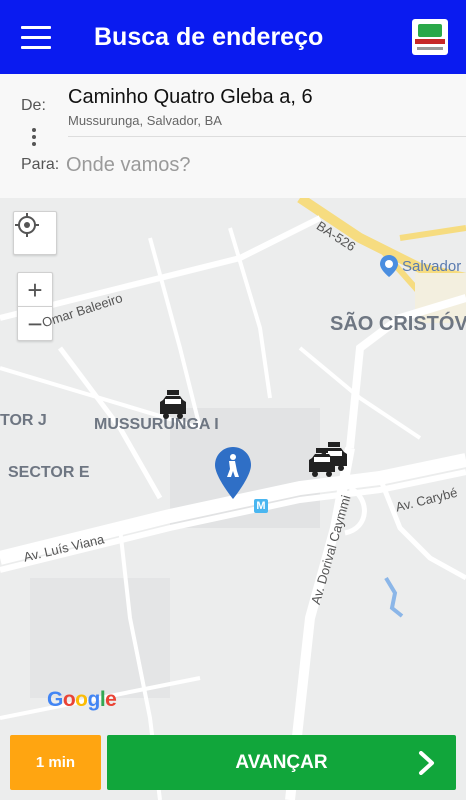 The width and height of the screenshot is (466, 800). I want to click on page-title: Busca de endereço, so click(209, 36).